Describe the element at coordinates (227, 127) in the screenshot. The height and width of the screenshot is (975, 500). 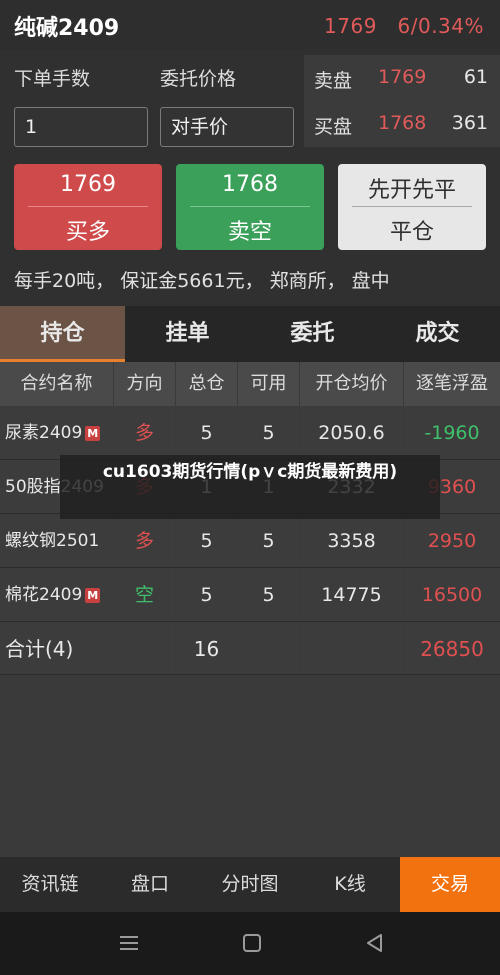
I see `price-input: 对手价` at that location.